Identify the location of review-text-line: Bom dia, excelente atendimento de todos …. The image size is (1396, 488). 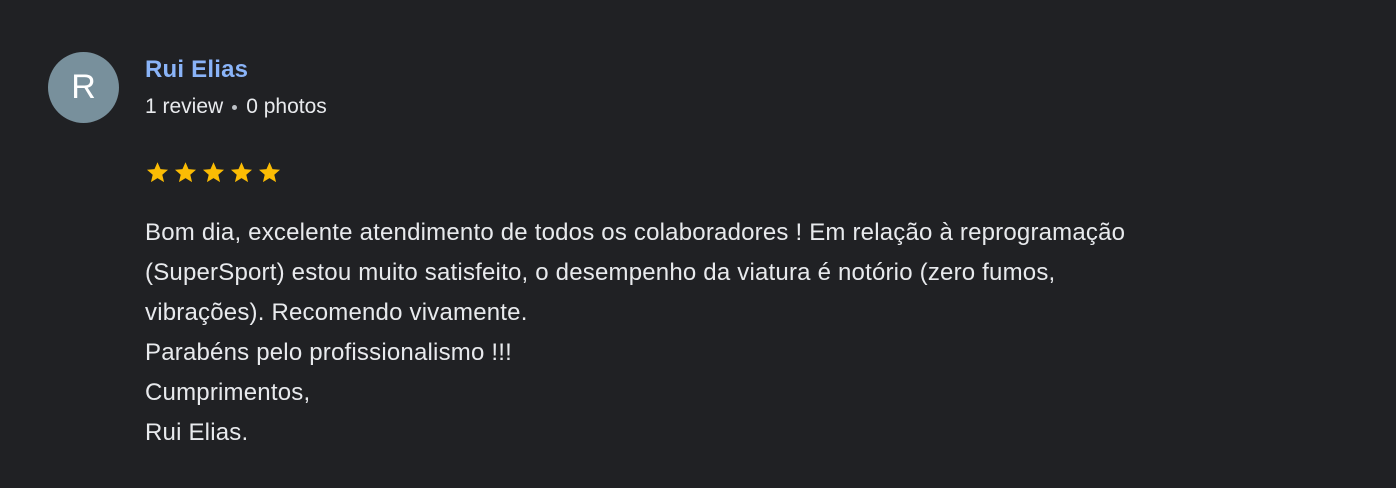
(635, 232).